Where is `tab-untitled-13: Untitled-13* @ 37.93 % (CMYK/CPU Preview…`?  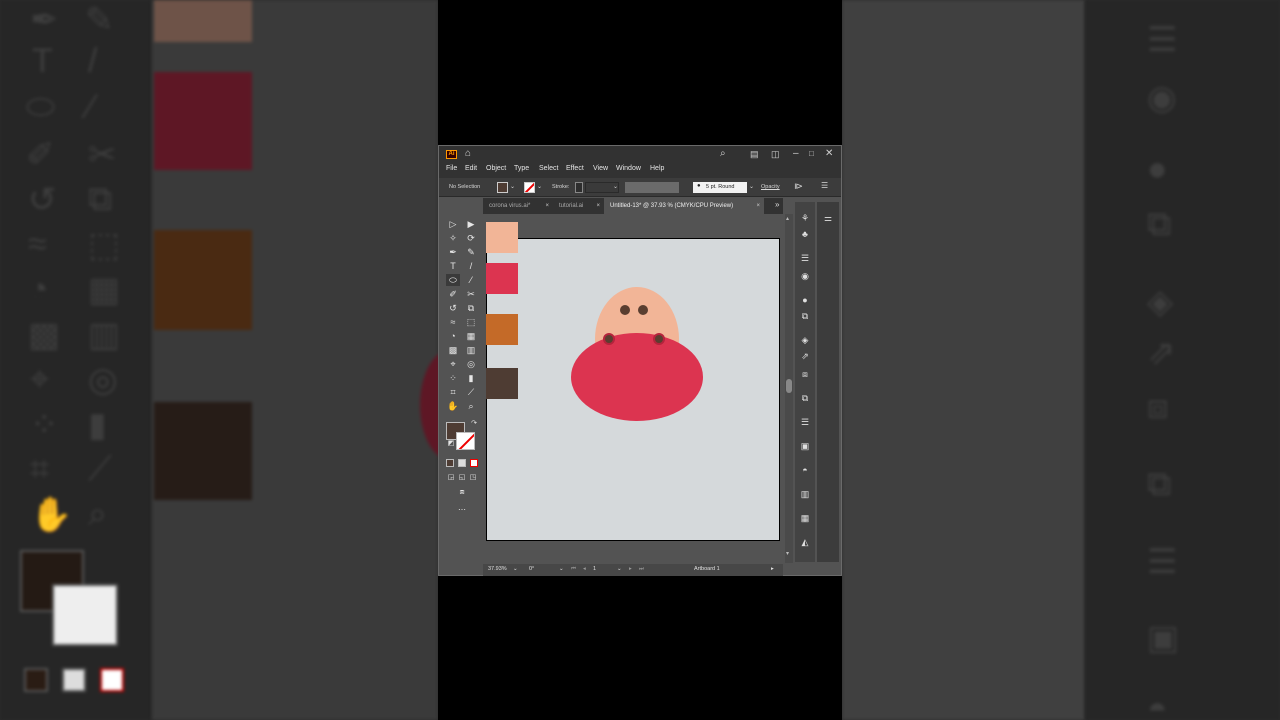
tab-untitled-13: Untitled-13* @ 37.93 % (CMYK/CPU Preview… is located at coordinates (684, 206).